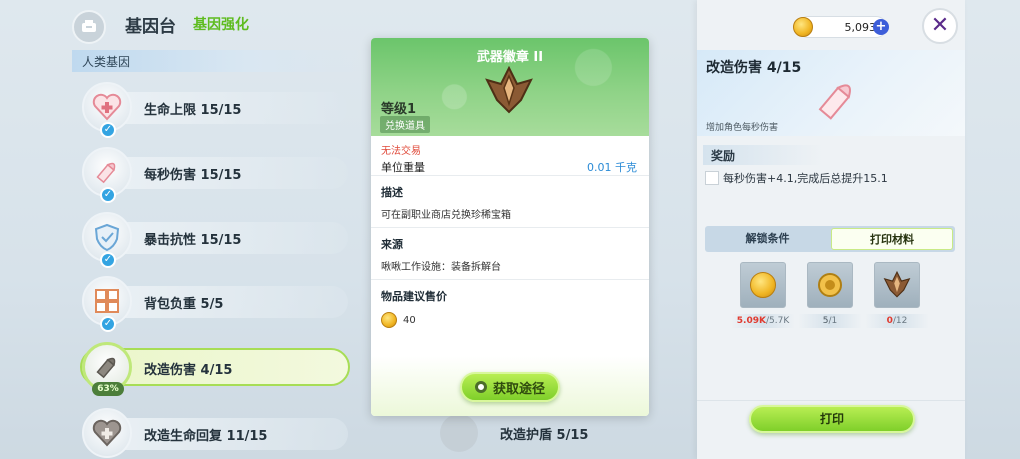  Describe the element at coordinates (409, 320) in the screenshot. I see `price-value: 40` at that location.